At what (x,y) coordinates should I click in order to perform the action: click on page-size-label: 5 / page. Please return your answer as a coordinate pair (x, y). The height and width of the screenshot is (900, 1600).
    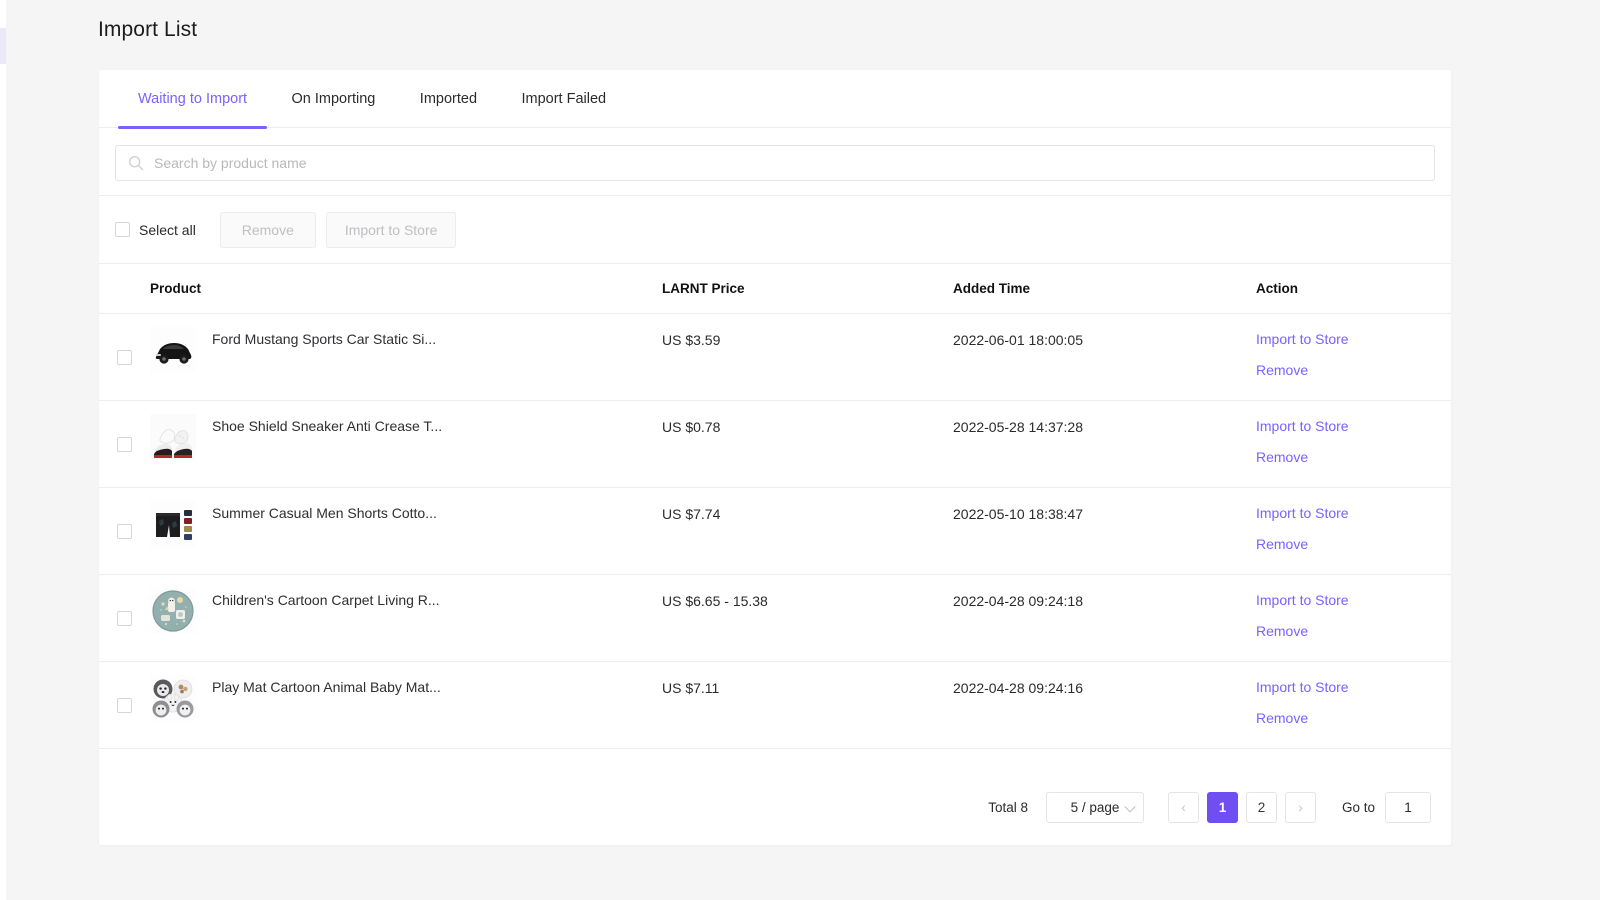
    Looking at the image, I should click on (1095, 807).